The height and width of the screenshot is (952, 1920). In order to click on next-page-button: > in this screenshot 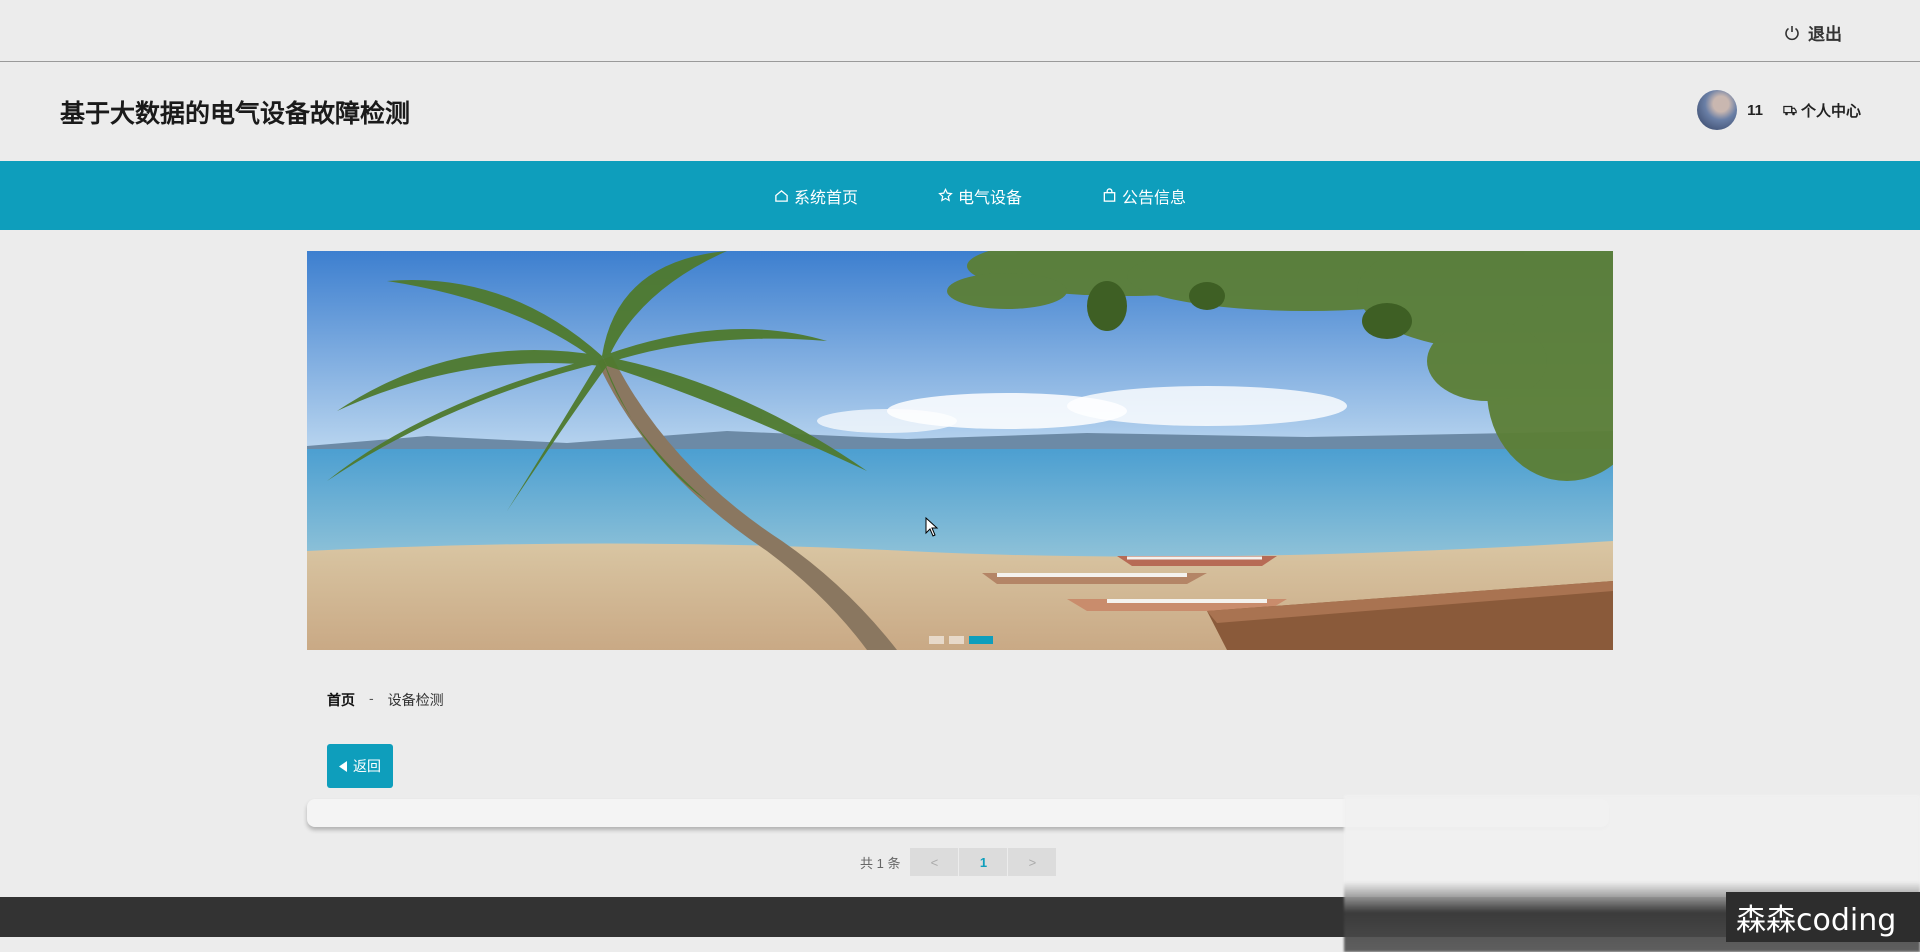, I will do `click(1033, 862)`.